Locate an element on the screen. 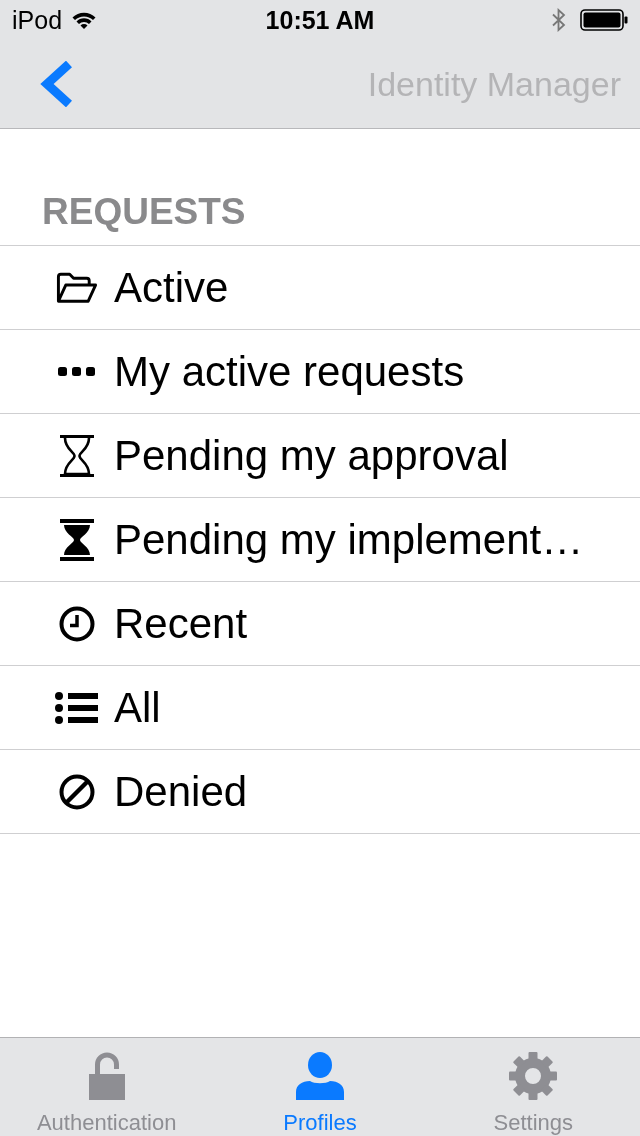 This screenshot has width=640, height=1136. hourglass-icon is located at coordinates (76, 455).